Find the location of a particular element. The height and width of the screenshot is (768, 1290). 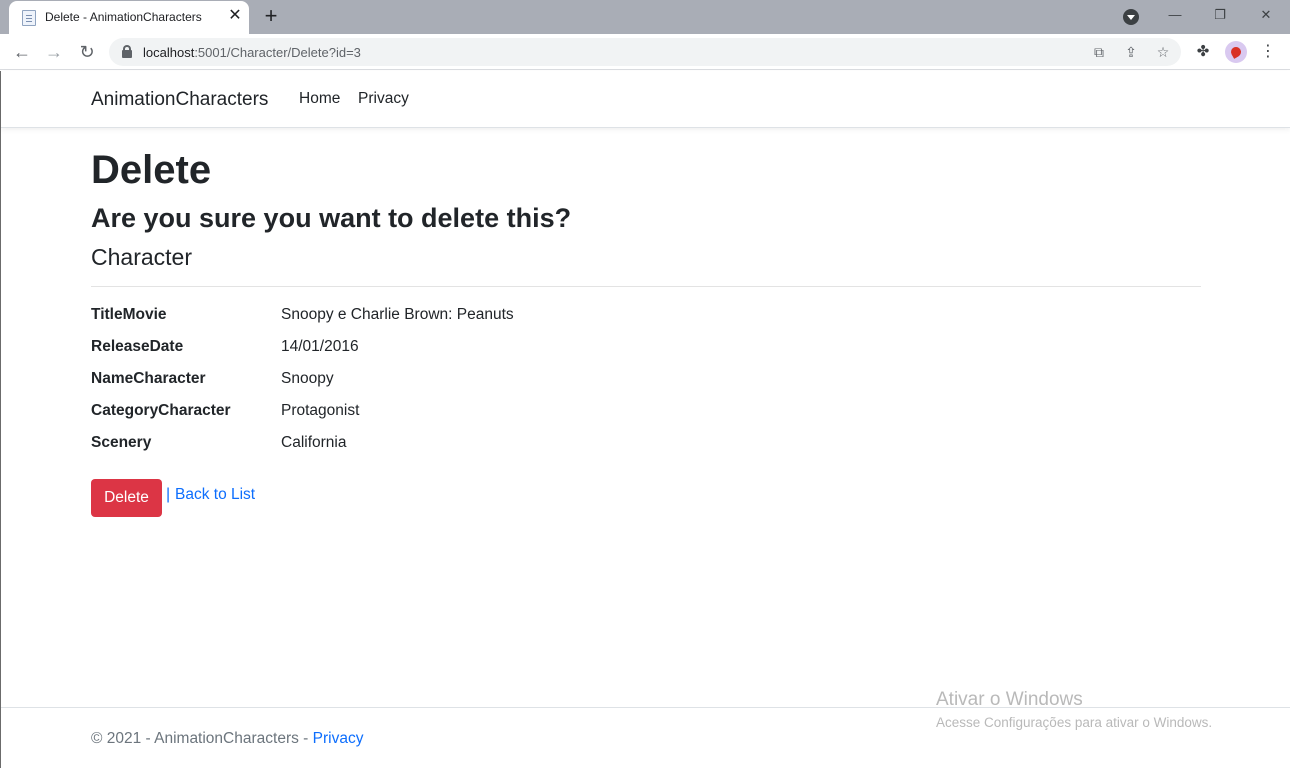

page-favicon-icon is located at coordinates (29, 18).